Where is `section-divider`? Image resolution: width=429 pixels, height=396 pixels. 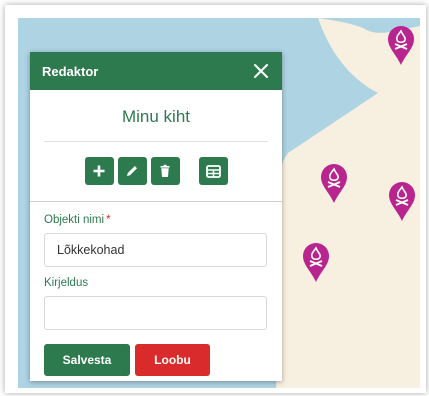 section-divider is located at coordinates (156, 201).